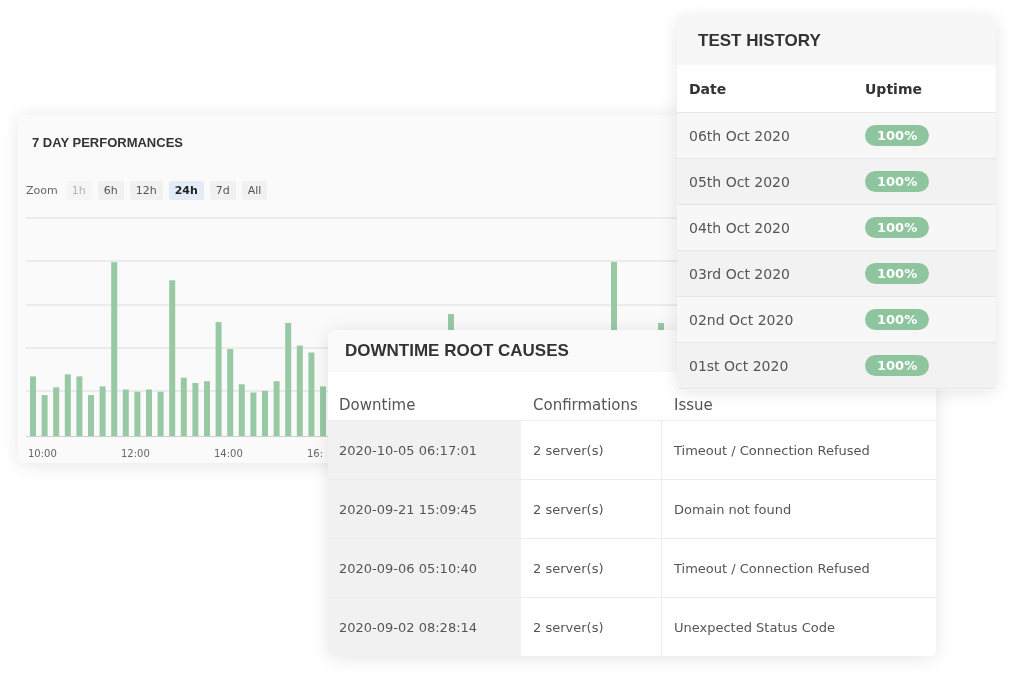 The height and width of the screenshot is (681, 1024). Describe the element at coordinates (799, 627) in the screenshot. I see `table-cell: Unexpected Status Code` at that location.